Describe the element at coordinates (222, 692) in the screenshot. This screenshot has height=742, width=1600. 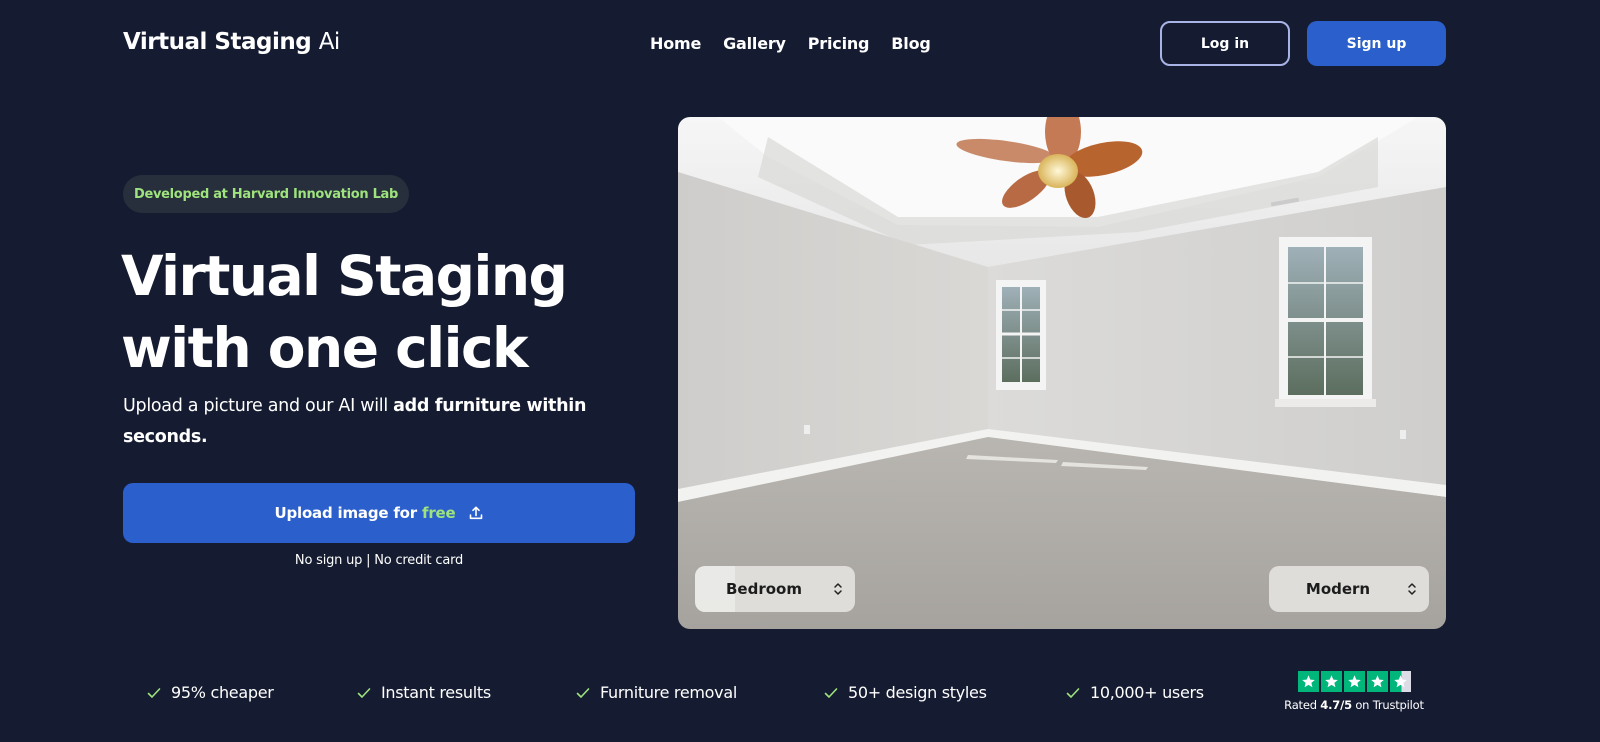
I see `feature-label: 95% cheaper` at that location.